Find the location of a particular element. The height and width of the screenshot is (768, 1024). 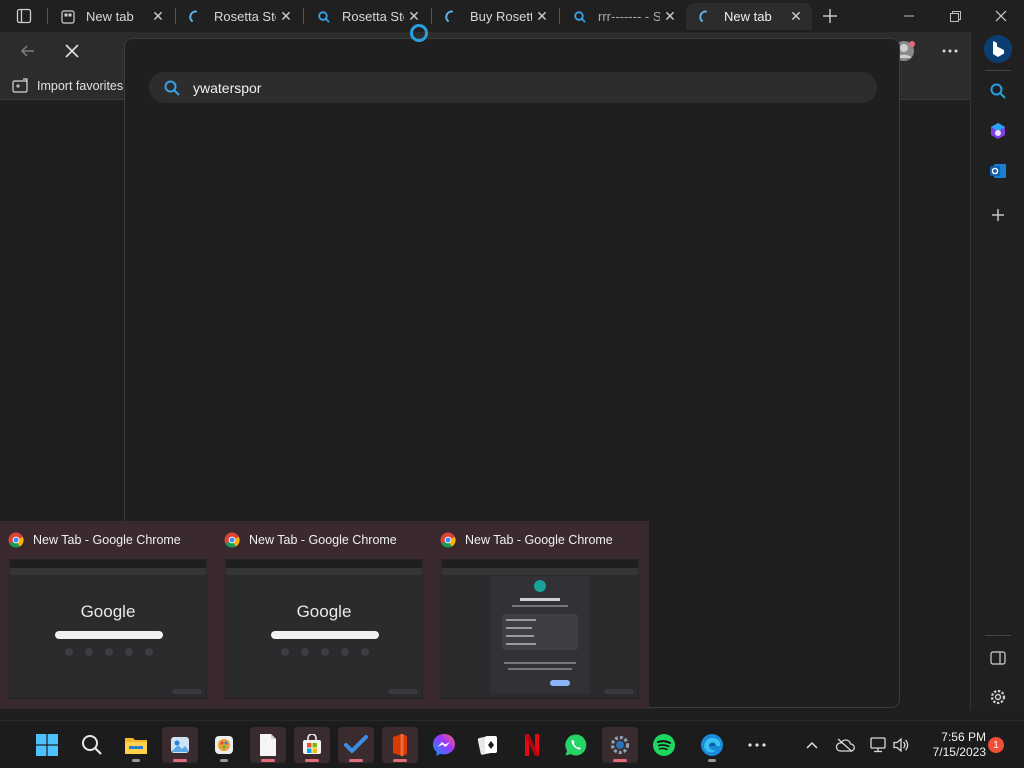

more-apps-button is located at coordinates (757, 745).